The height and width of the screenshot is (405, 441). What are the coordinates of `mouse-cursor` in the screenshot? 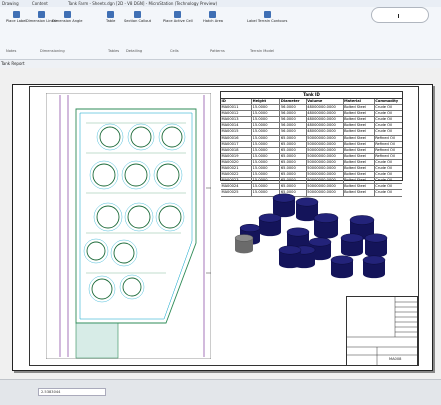 It's located at (401, 16).